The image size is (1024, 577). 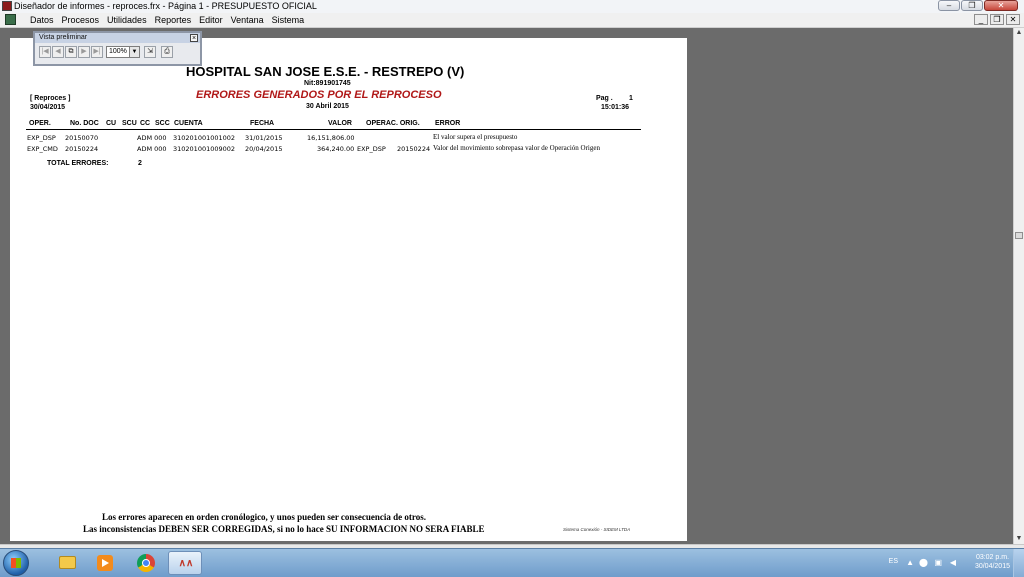 I want to click on col-cuenta: CUENTA, so click(x=188, y=123).